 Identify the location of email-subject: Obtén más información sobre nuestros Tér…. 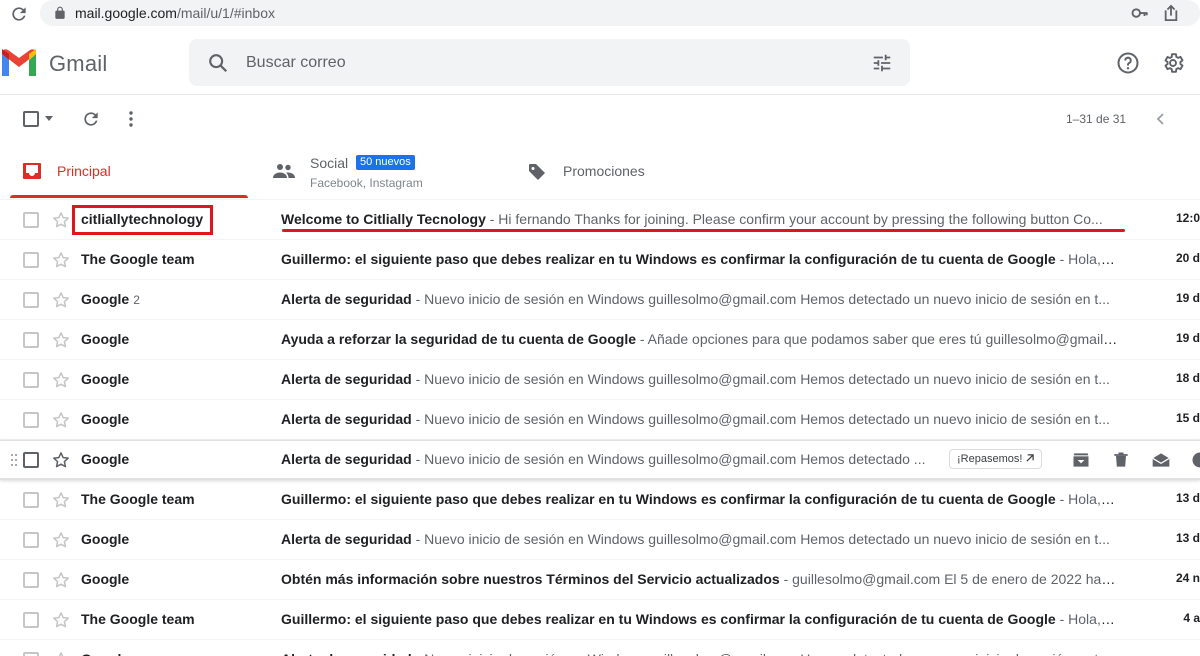
(530, 579).